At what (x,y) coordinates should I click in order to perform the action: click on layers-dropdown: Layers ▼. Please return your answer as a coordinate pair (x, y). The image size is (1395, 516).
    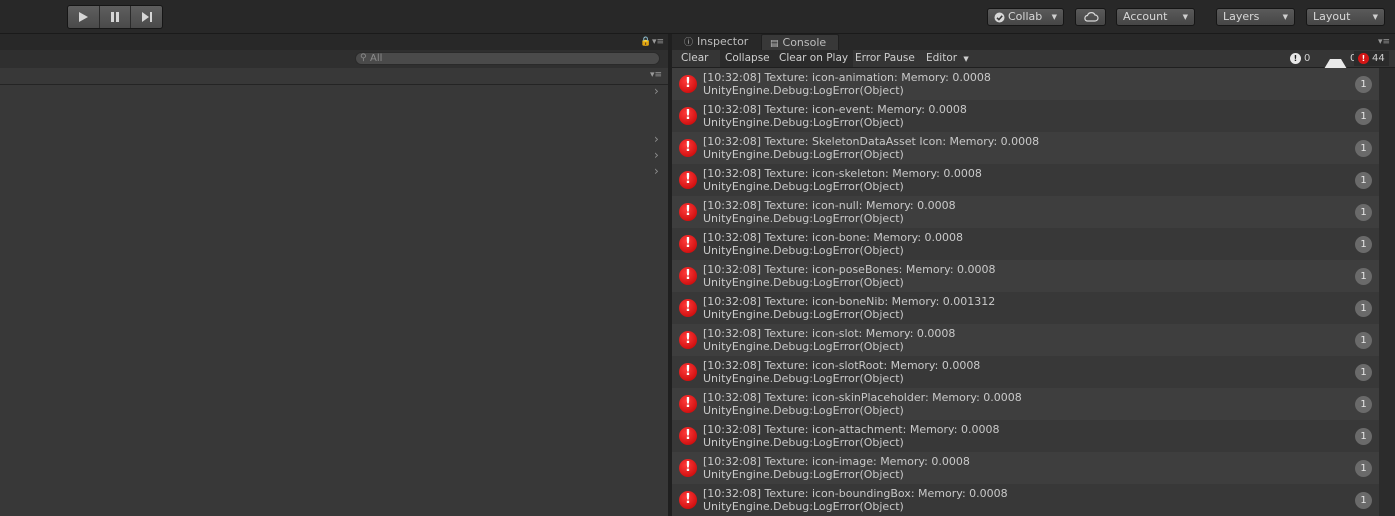
    Looking at the image, I should click on (1255, 17).